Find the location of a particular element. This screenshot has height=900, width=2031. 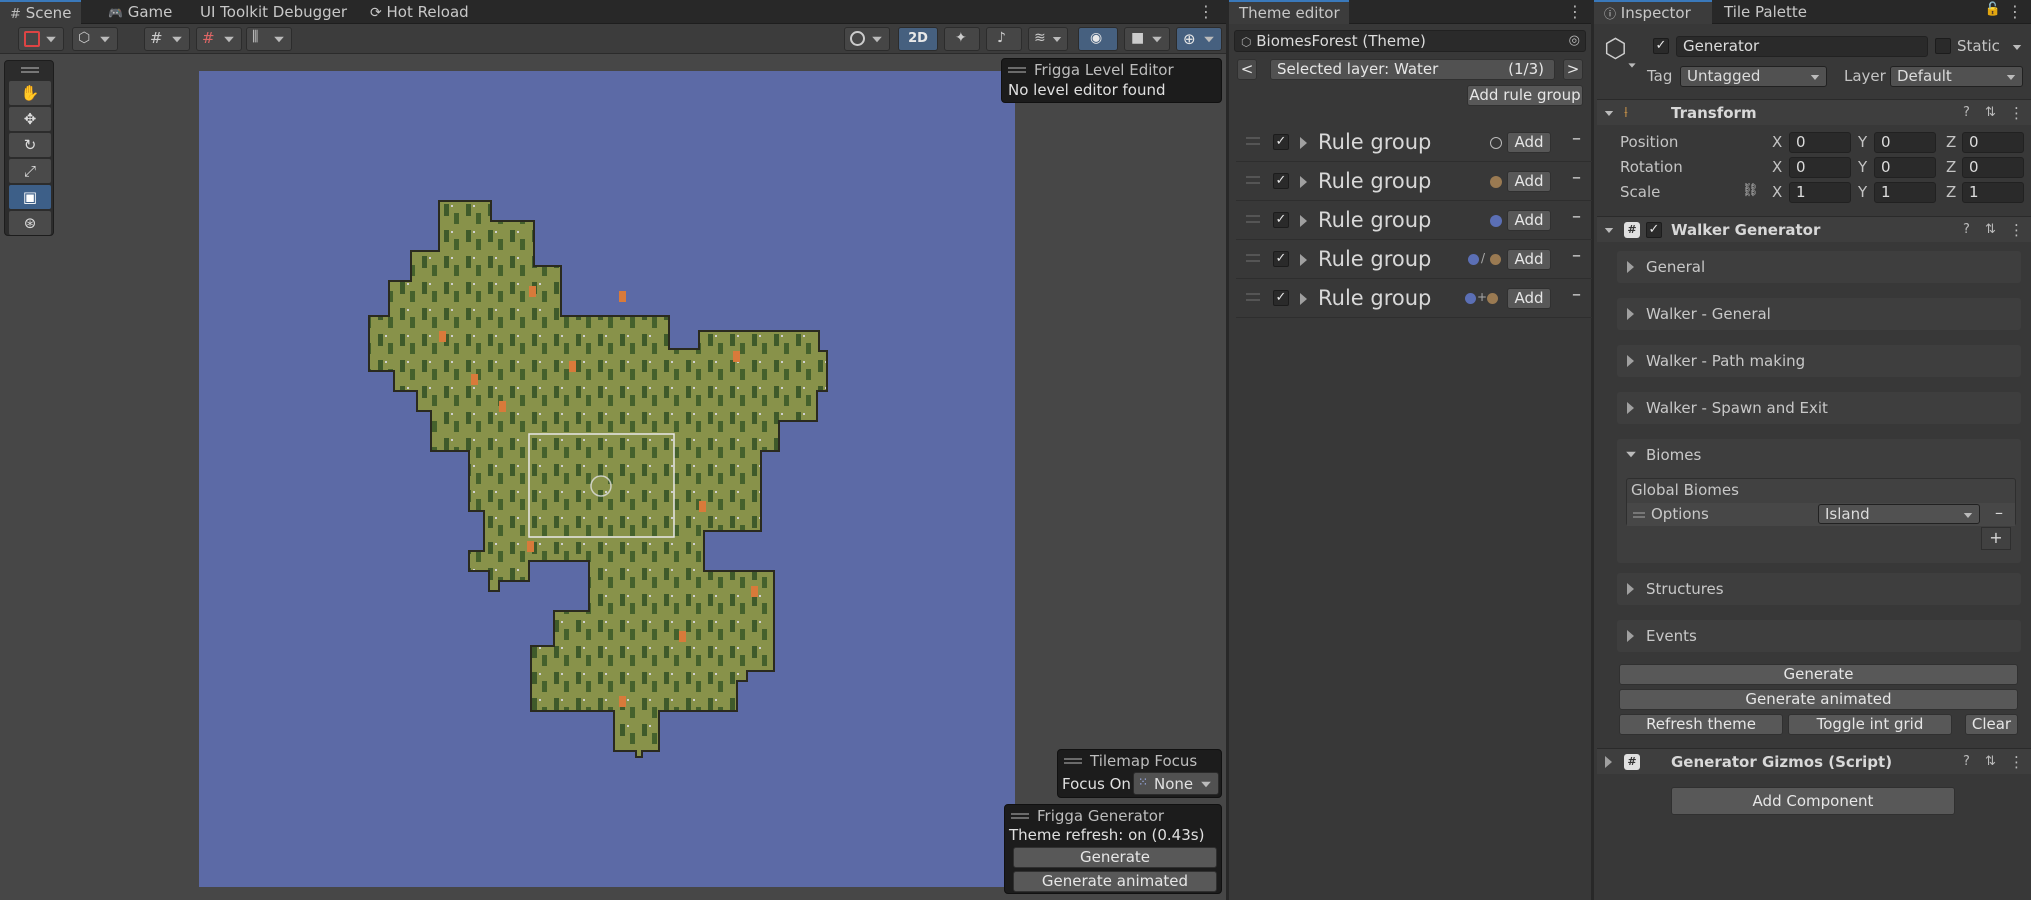

shading-dropdown is located at coordinates (867, 39).